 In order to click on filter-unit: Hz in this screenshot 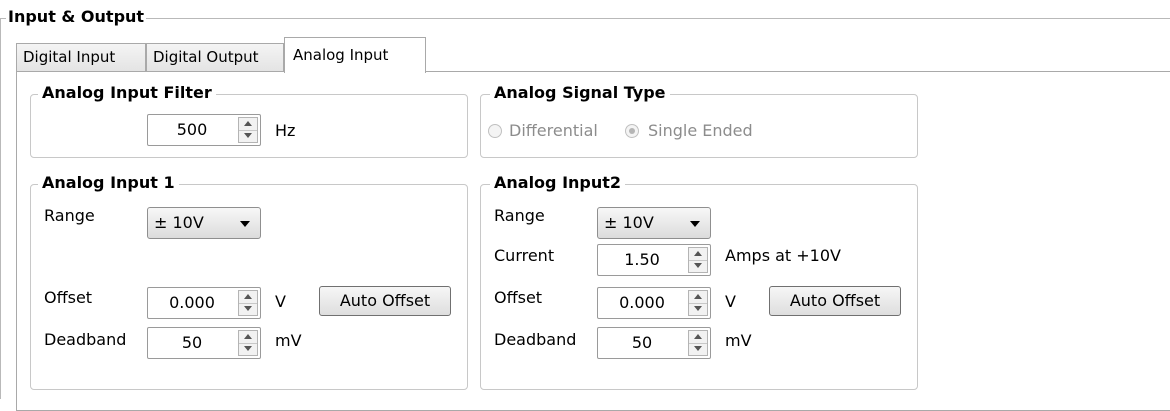, I will do `click(285, 130)`.